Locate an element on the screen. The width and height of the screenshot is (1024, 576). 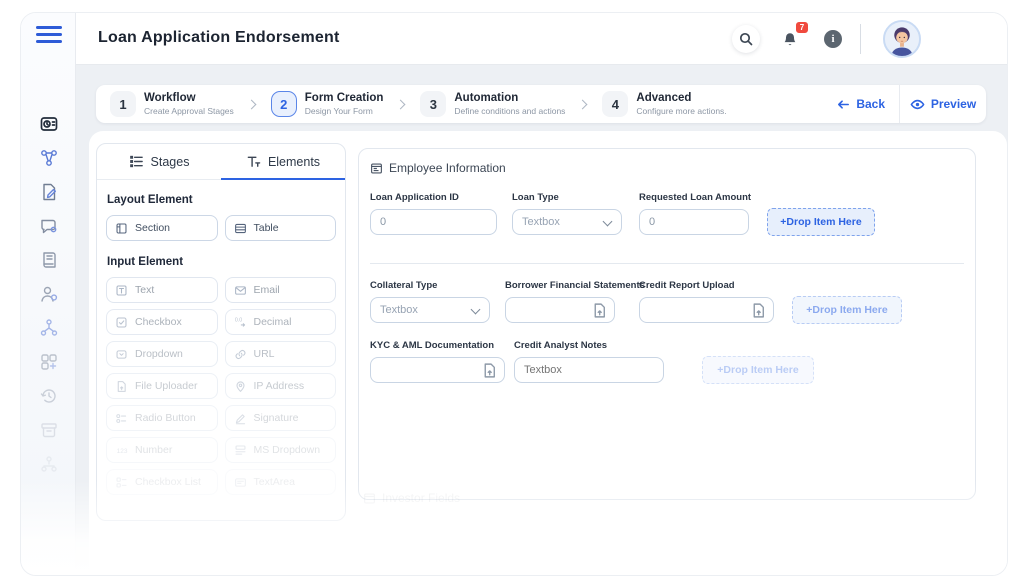
element-checkbox-list: Checkbox List is located at coordinates (162, 482).